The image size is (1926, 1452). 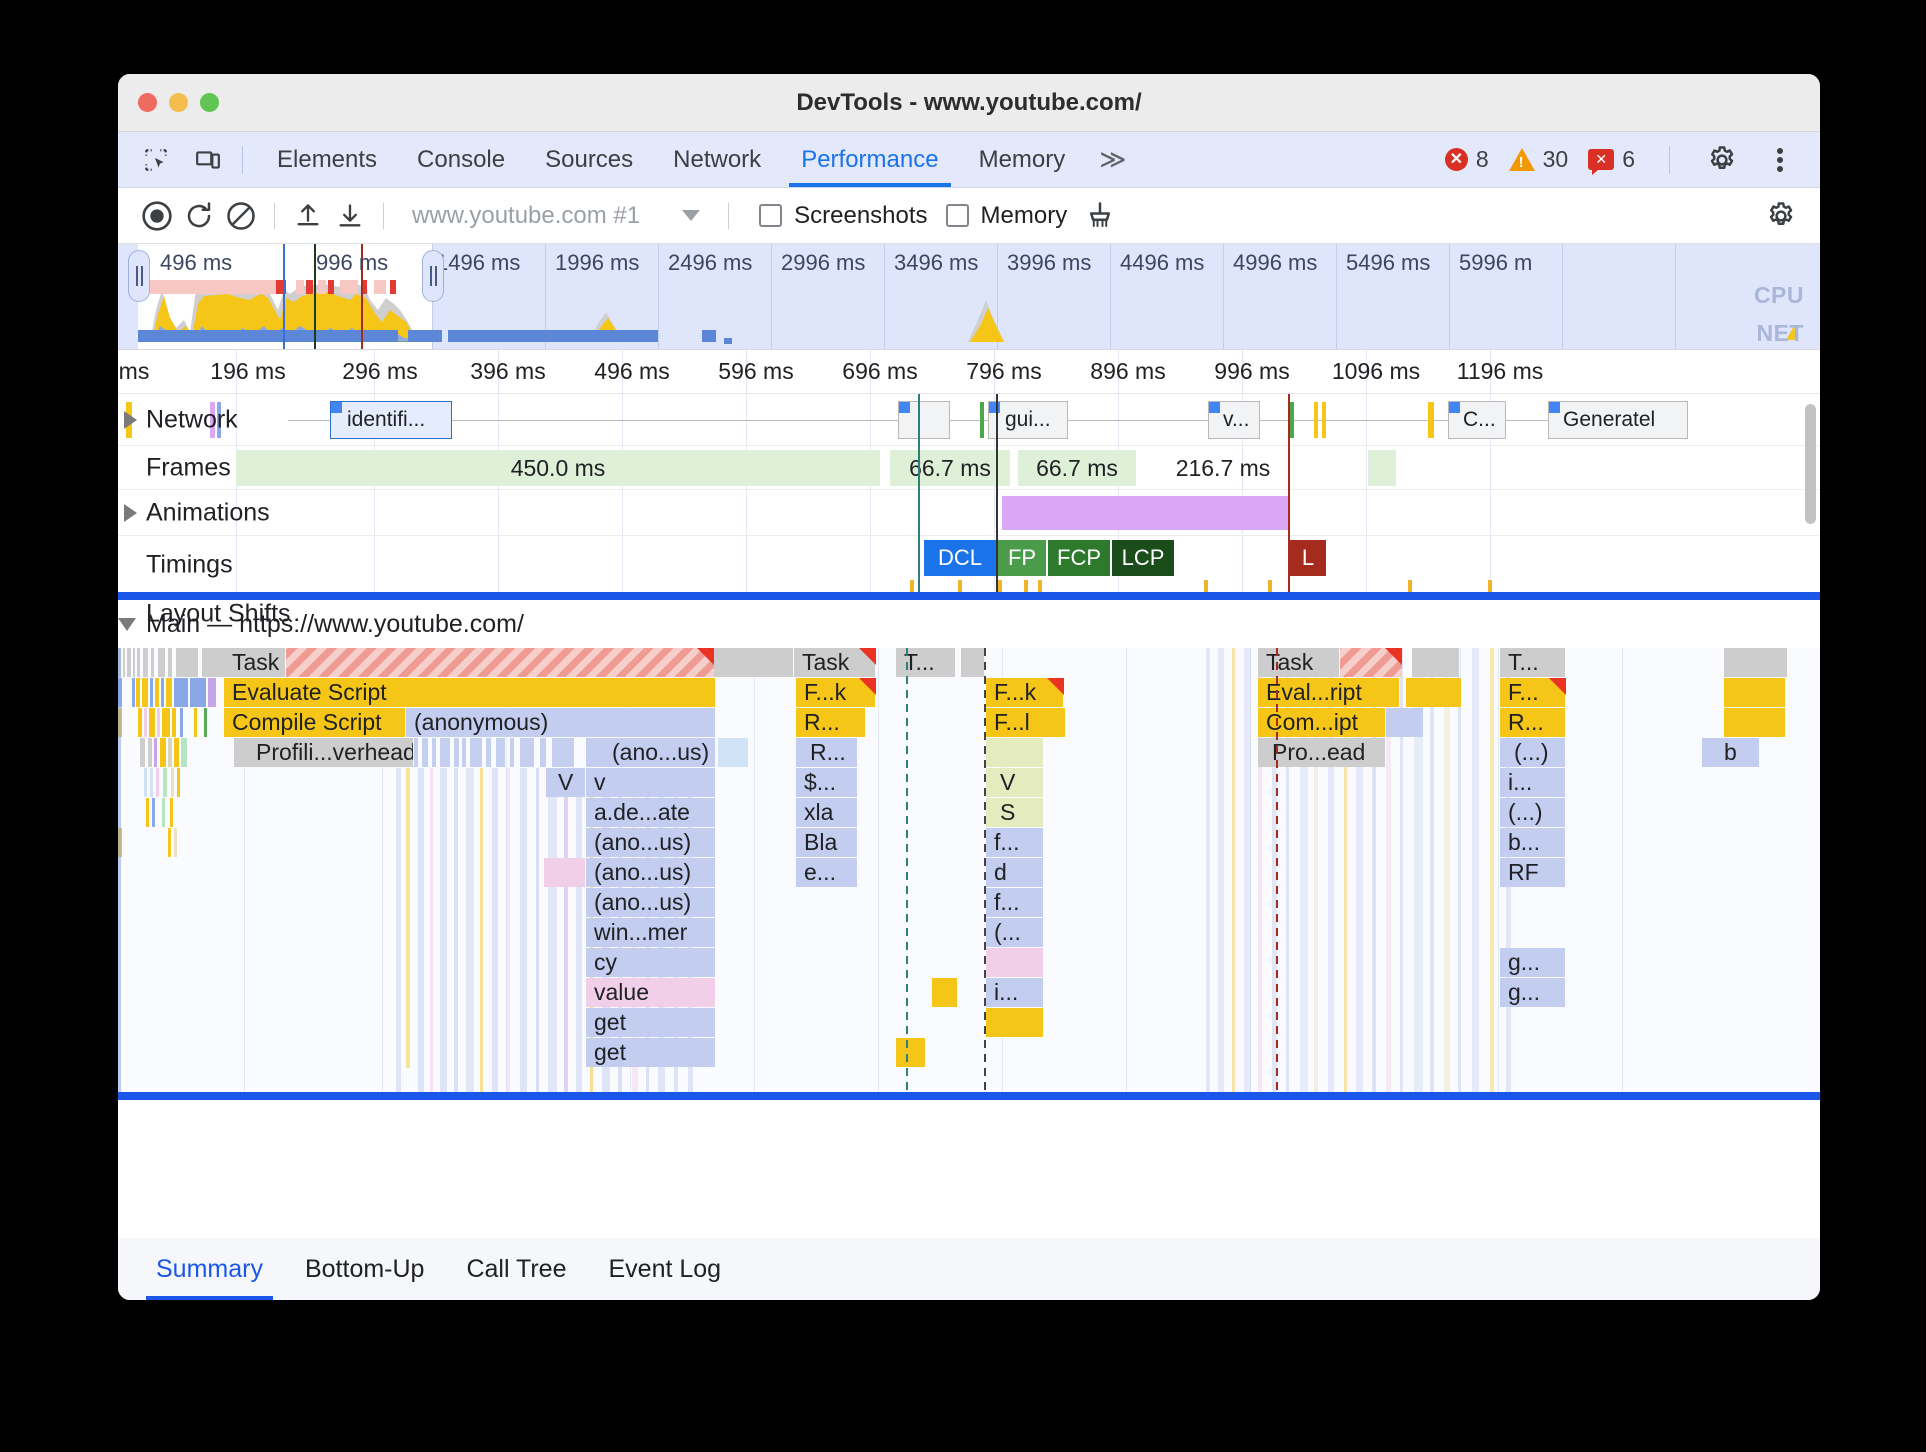 What do you see at coordinates (651, 992) in the screenshot?
I see `flame-bar: value` at bounding box center [651, 992].